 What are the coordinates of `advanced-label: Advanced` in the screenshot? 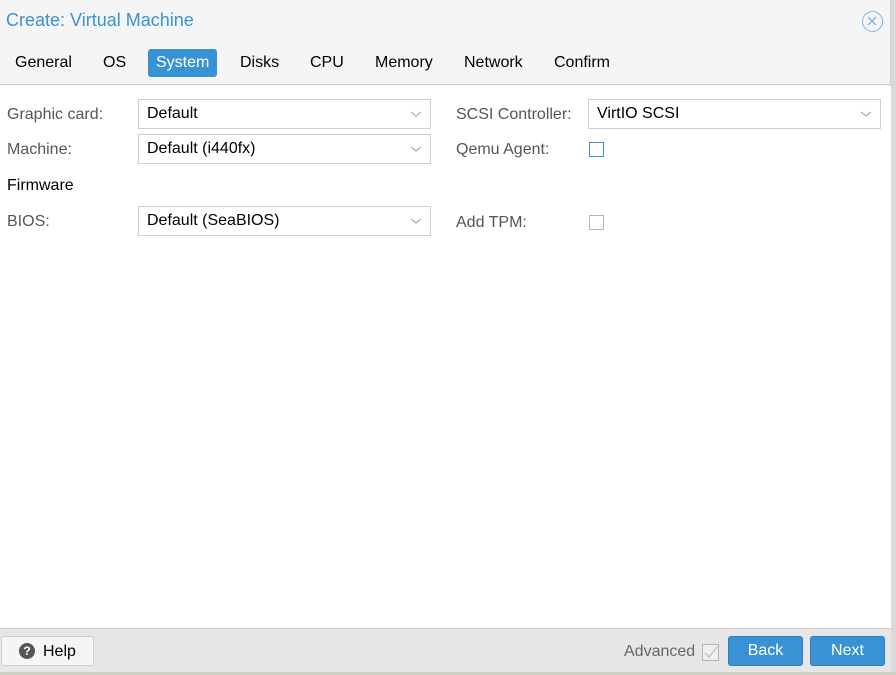 It's located at (660, 651).